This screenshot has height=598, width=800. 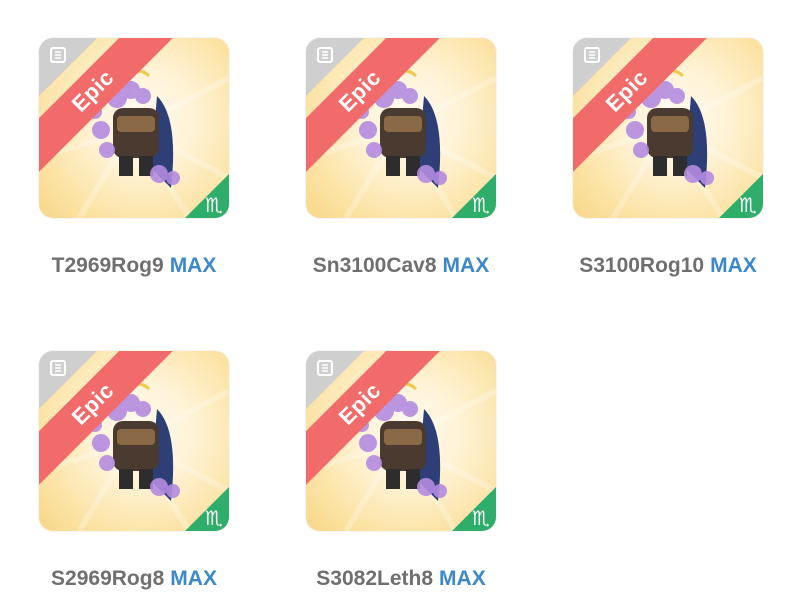 I want to click on hero-label: Sn3100Cav8 MAX, so click(x=401, y=266).